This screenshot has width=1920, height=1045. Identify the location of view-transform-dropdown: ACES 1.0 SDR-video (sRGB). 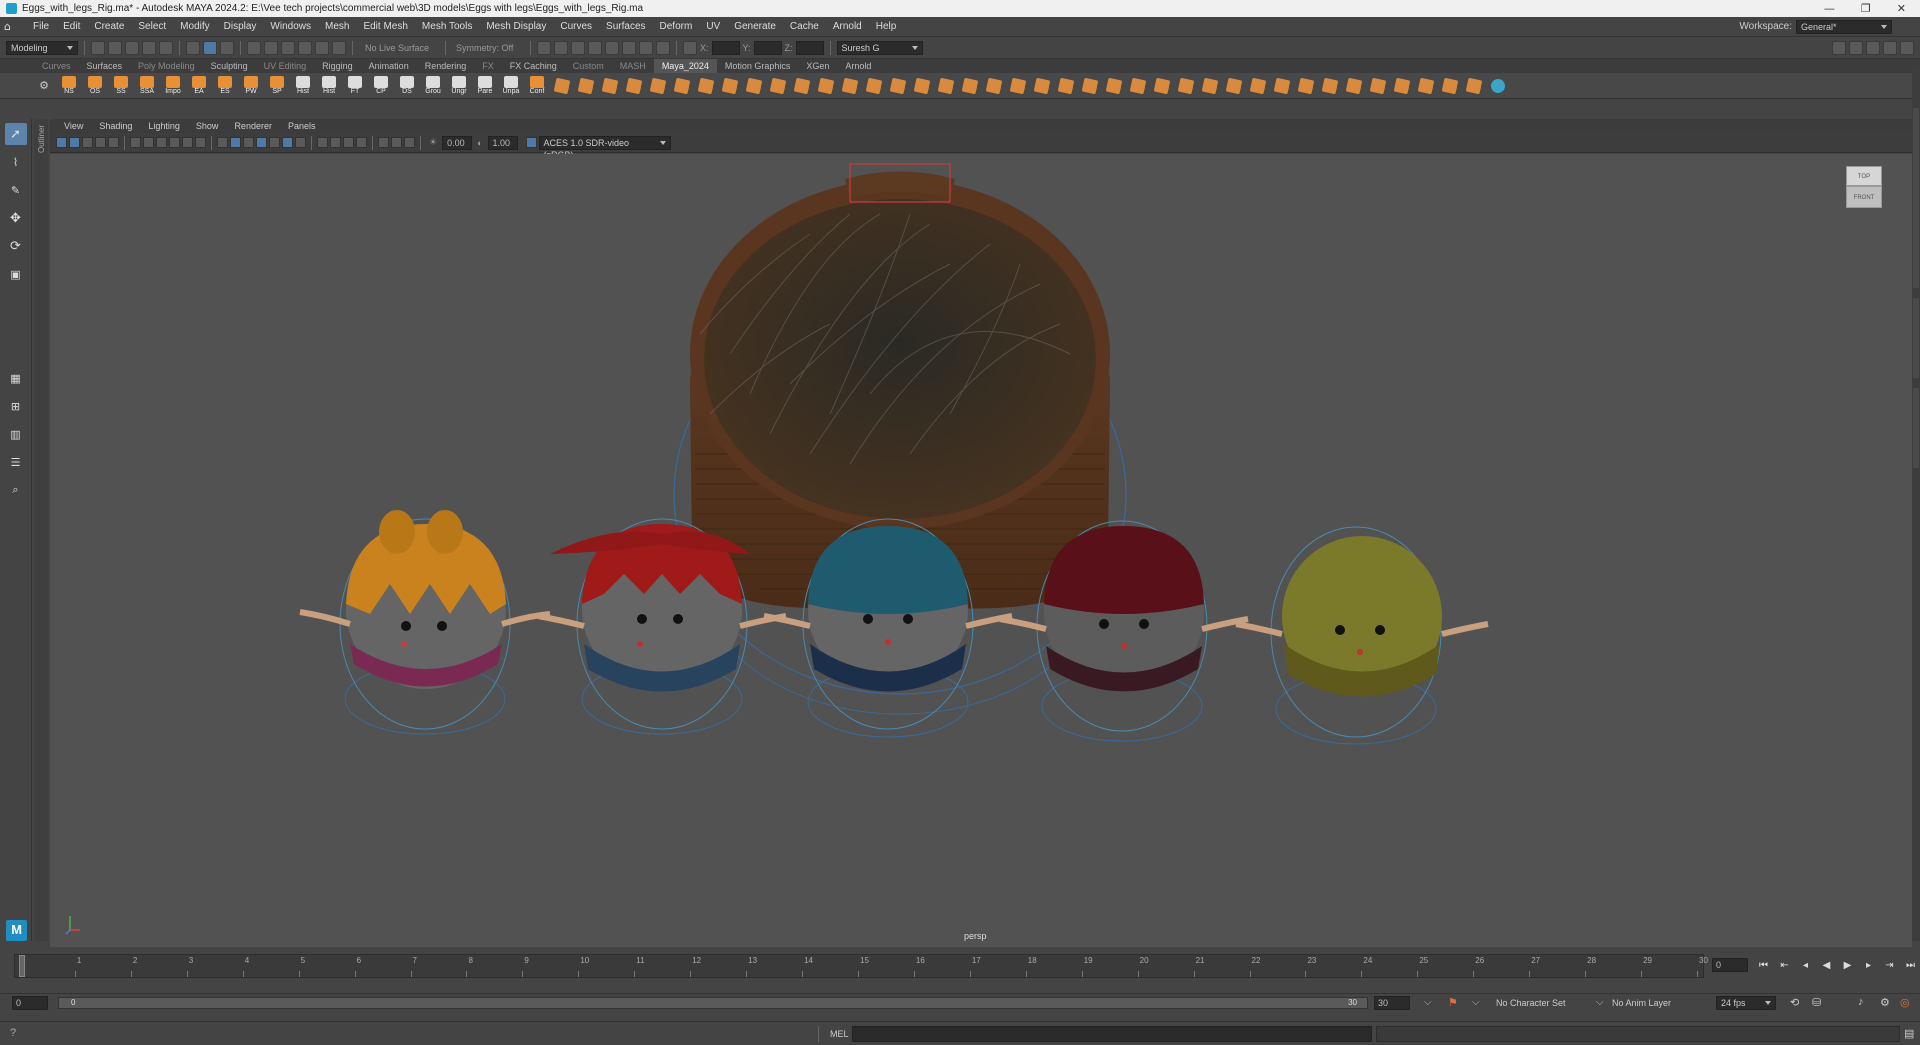
(604, 147).